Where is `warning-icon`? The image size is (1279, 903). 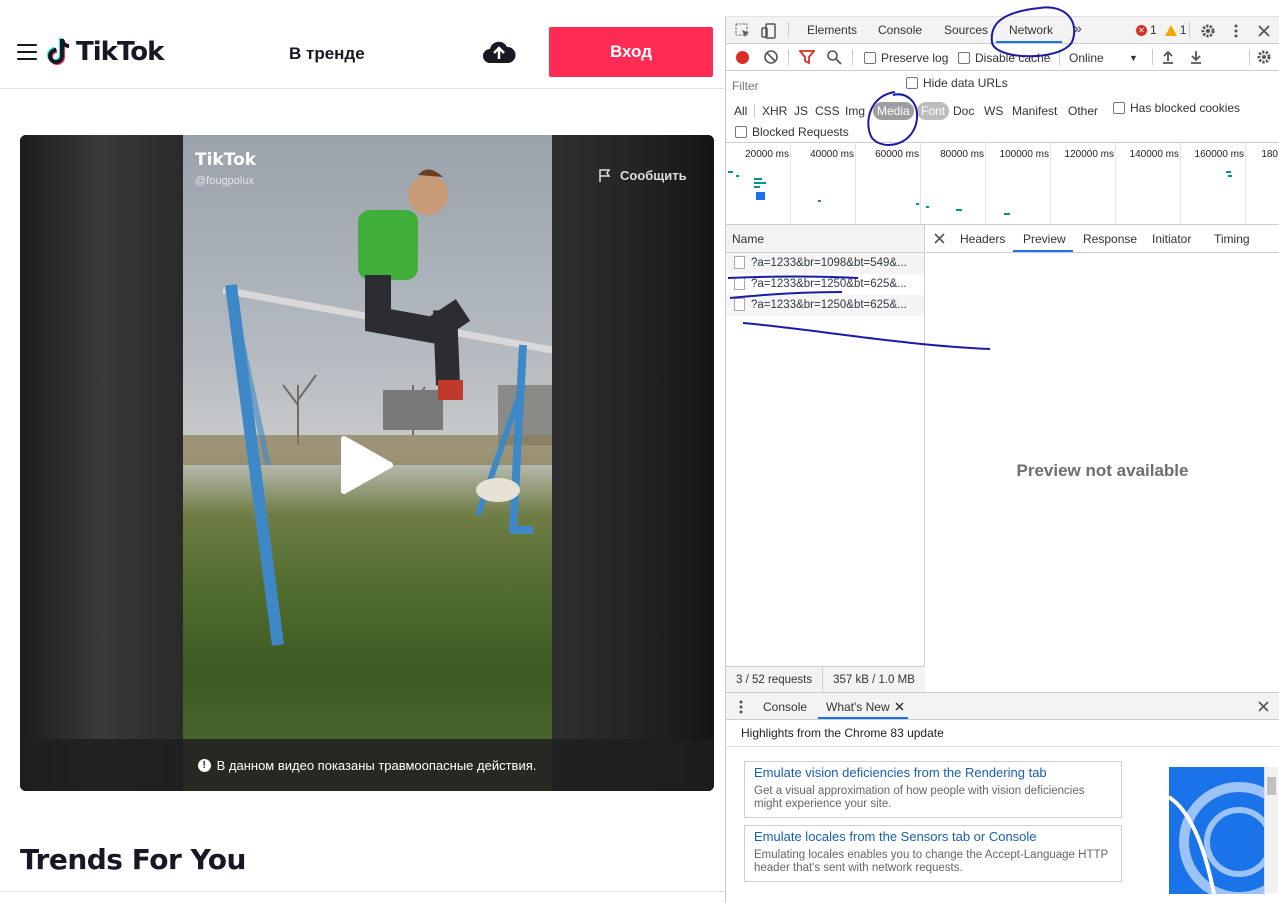 warning-icon is located at coordinates (1170, 30).